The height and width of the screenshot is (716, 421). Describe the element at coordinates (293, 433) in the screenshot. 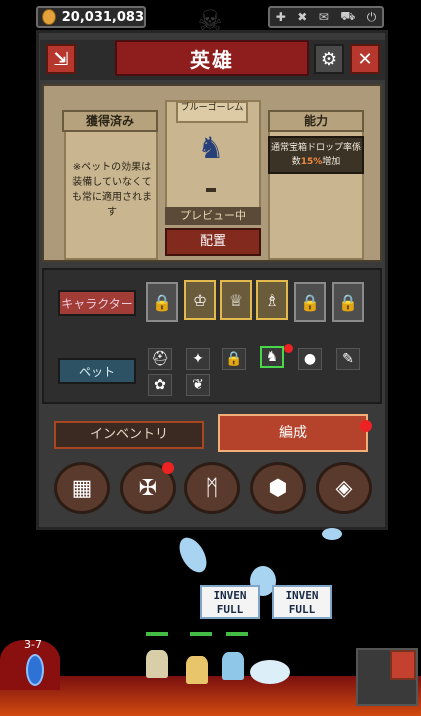

I see `formation-tab: 編成` at that location.